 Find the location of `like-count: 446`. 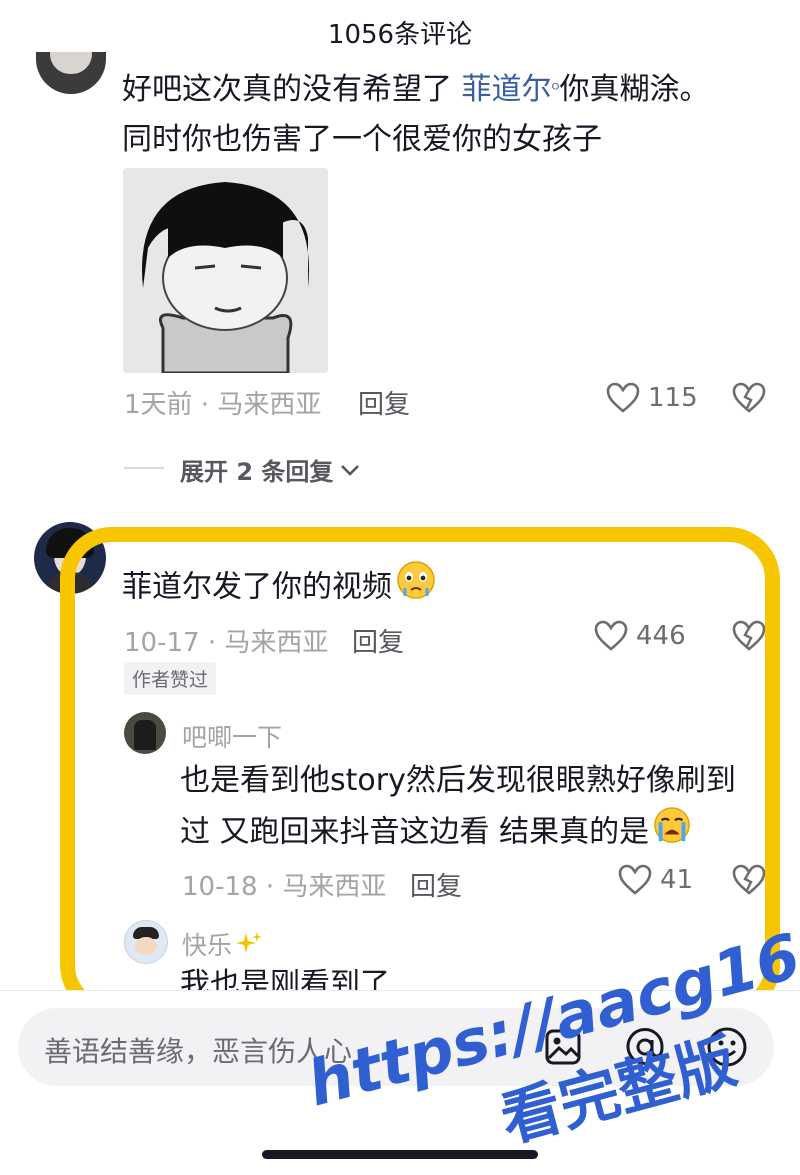

like-count: 446 is located at coordinates (661, 636).